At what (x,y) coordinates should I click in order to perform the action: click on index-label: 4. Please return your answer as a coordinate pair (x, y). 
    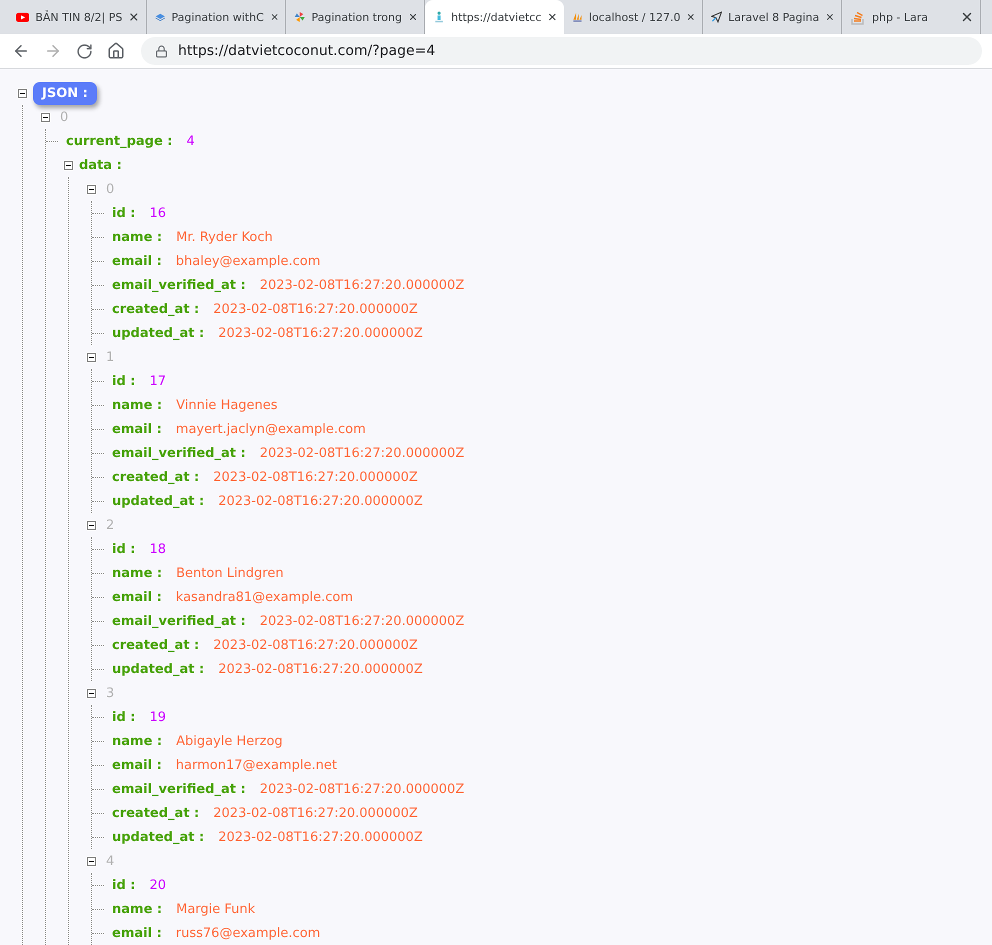
    Looking at the image, I should click on (110, 861).